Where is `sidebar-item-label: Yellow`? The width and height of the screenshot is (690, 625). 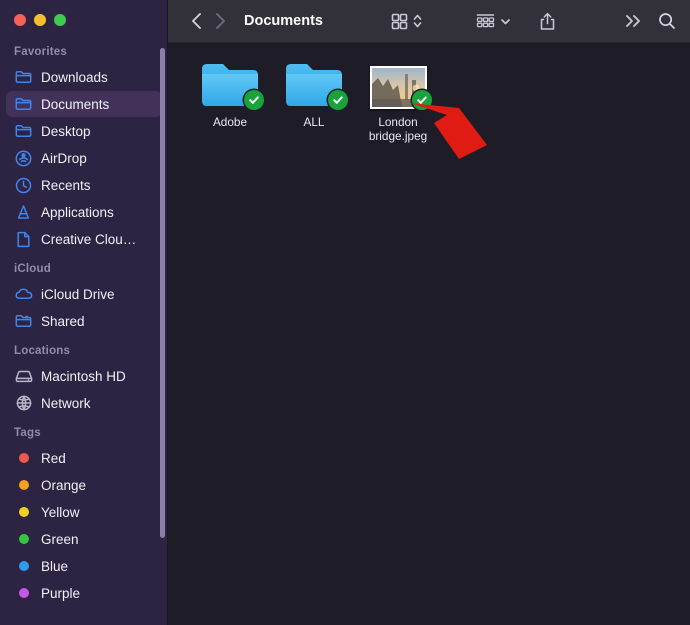
sidebar-item-label: Yellow is located at coordinates (60, 512).